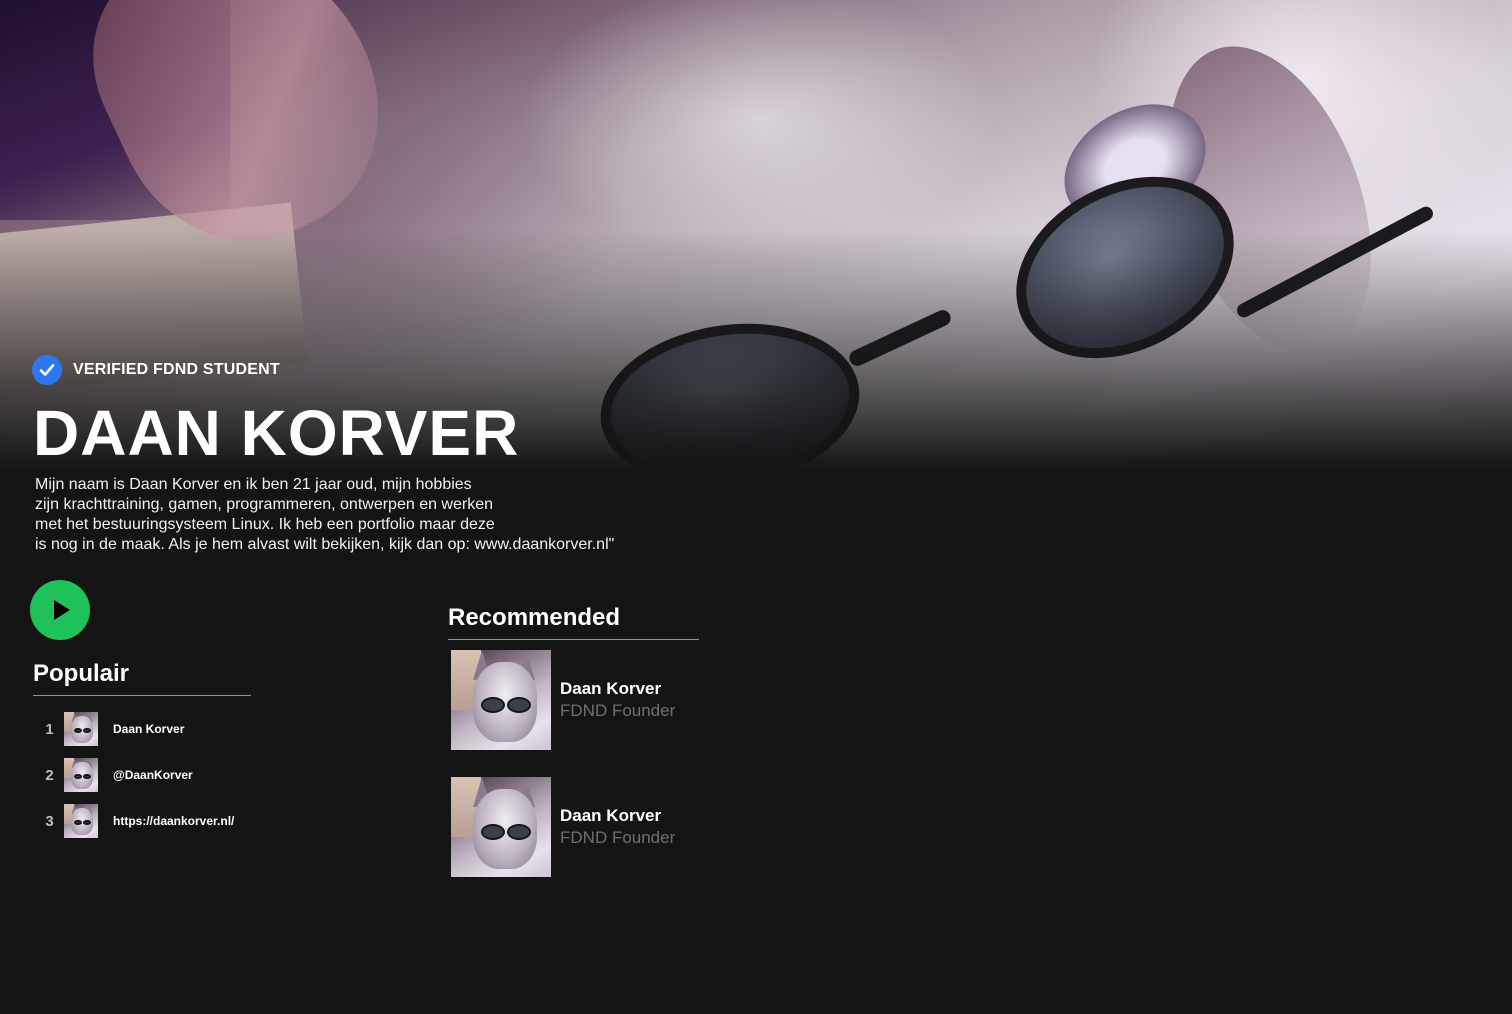  I want to click on popular-rank: 3, so click(49, 821).